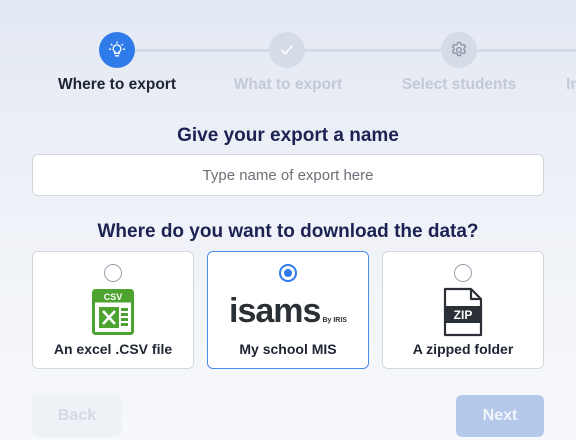 The width and height of the screenshot is (576, 440). What do you see at coordinates (288, 175) in the screenshot?
I see `export-name-input` at bounding box center [288, 175].